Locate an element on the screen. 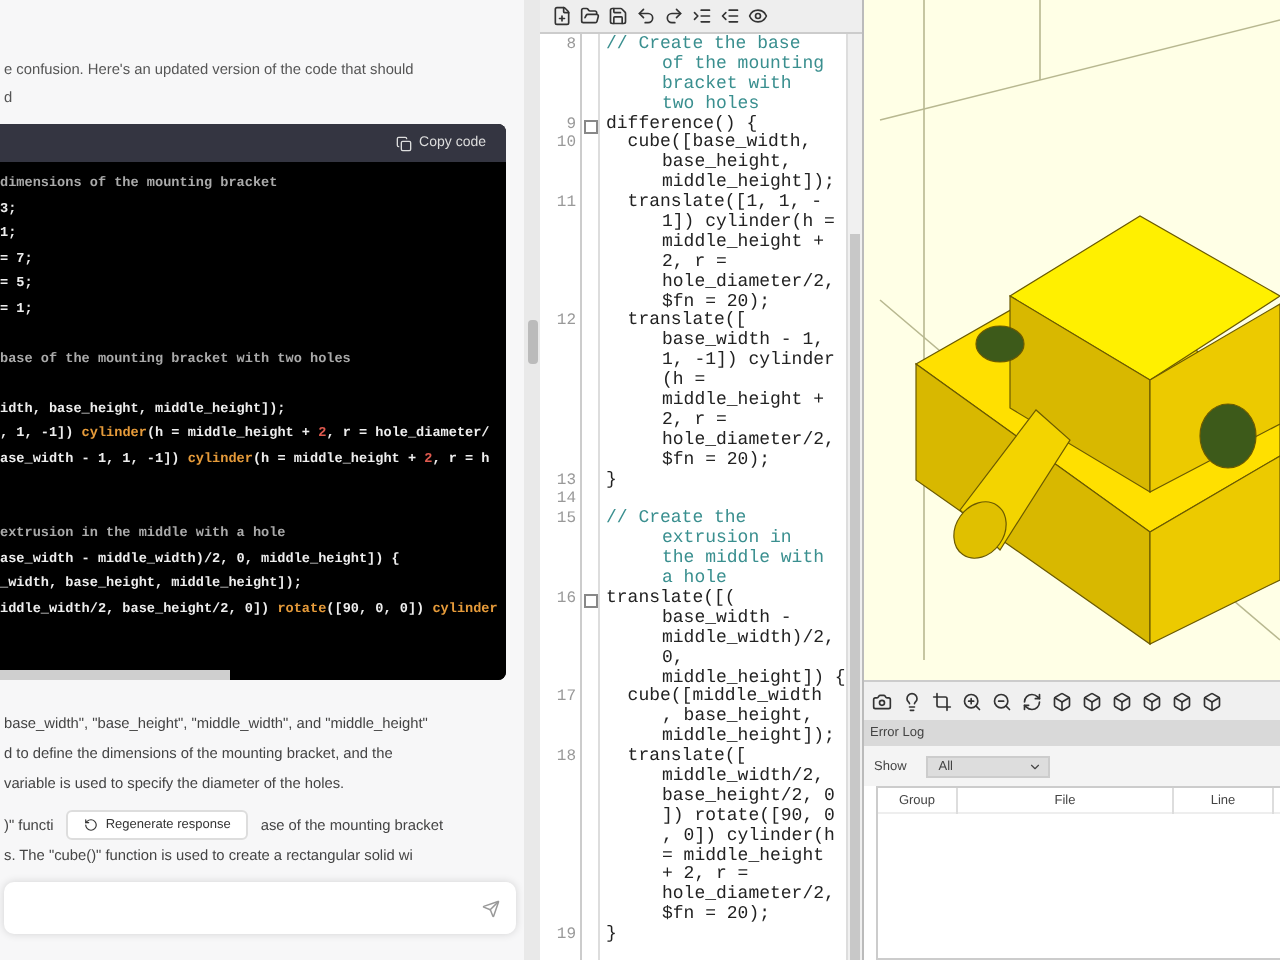 This screenshot has width=1280, height=960. code-line: // Create the base is located at coordinates (704, 45).